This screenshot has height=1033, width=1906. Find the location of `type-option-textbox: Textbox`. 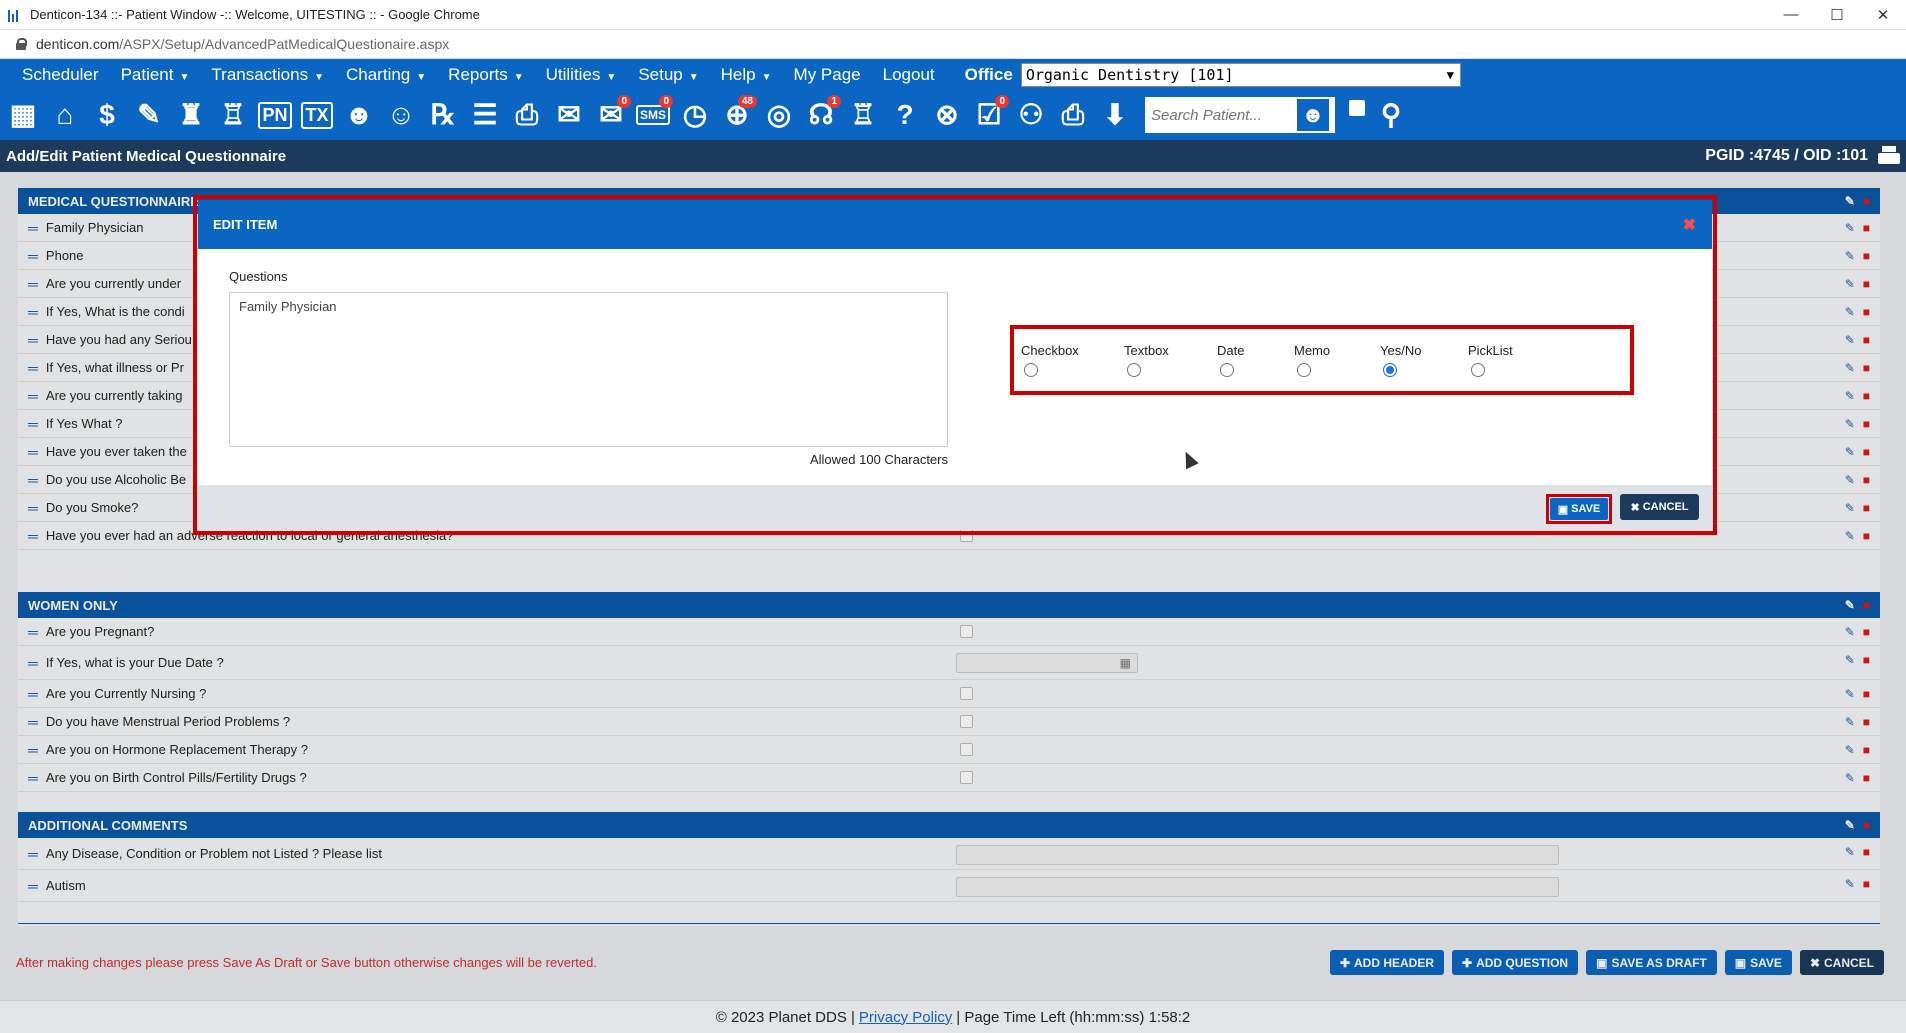

type-option-textbox: Textbox is located at coordinates (1146, 360).